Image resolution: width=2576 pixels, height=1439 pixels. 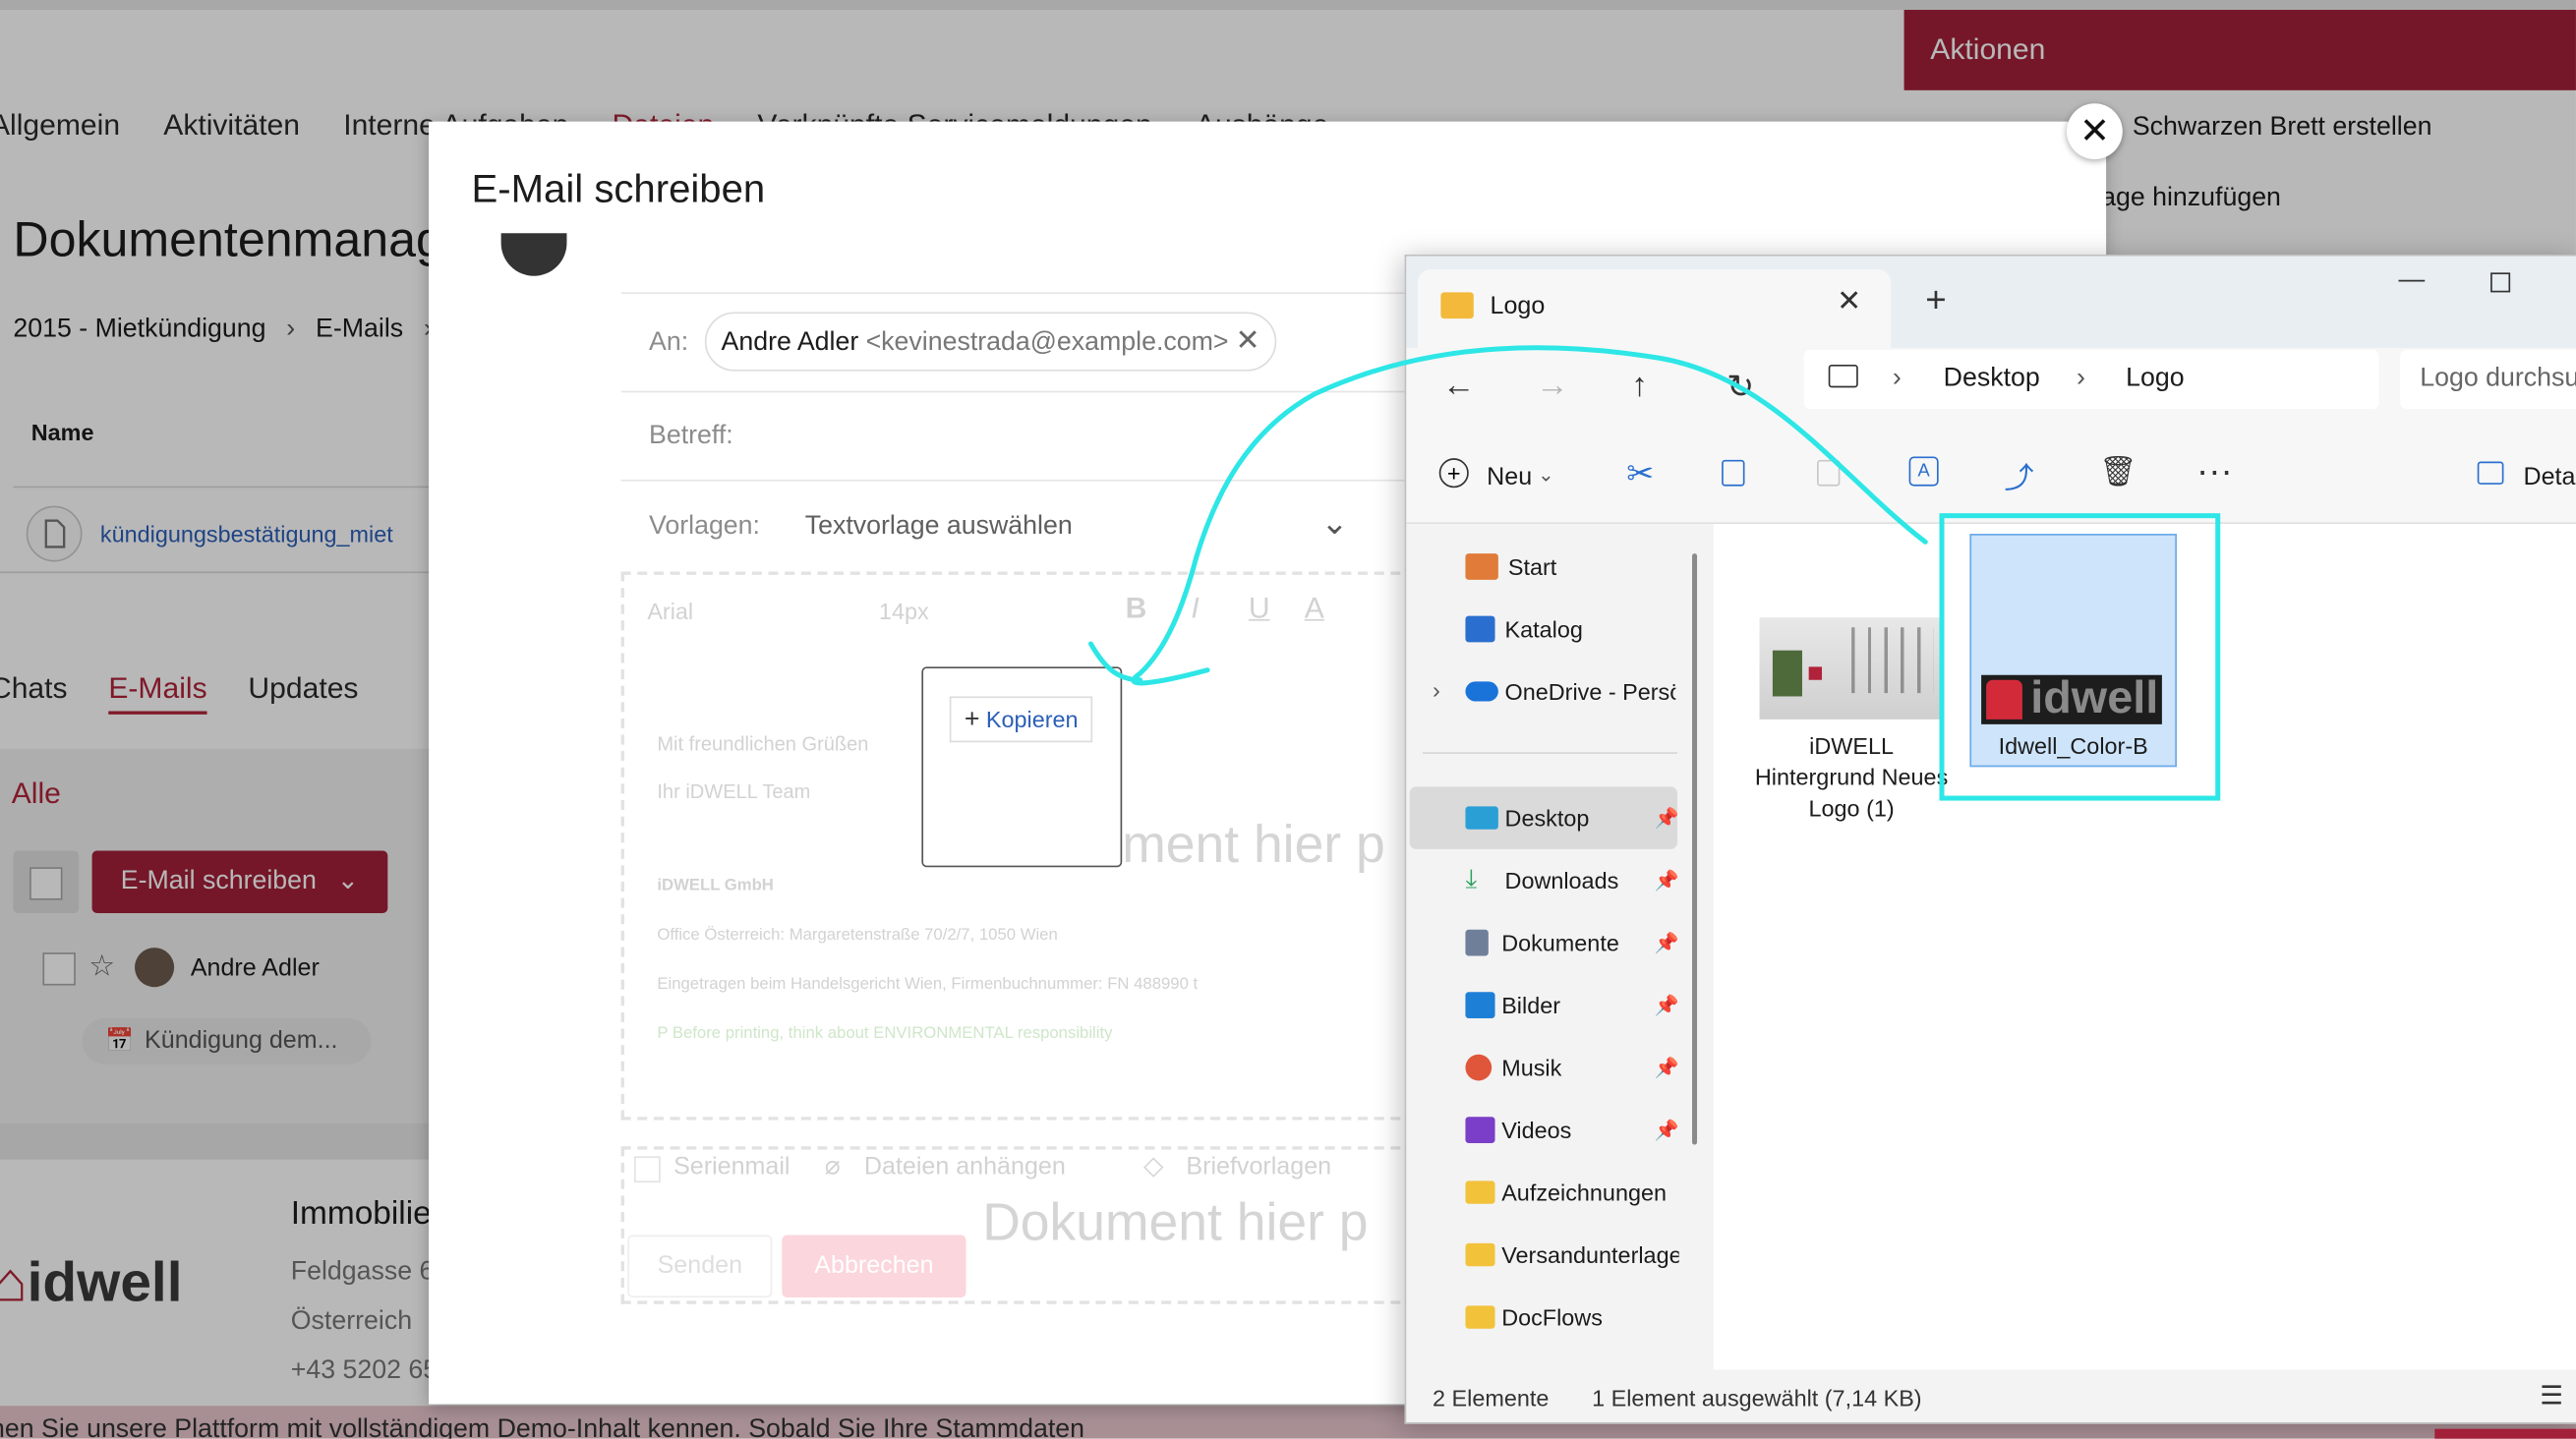 I want to click on drag-path-annotation, so click(x=1529, y=515).